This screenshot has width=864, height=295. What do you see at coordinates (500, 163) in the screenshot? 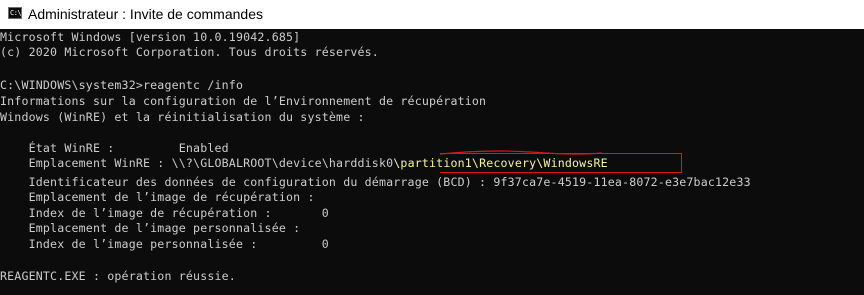
I see `winre-location-highlight: \partition1\Recovery\WindowsRE` at bounding box center [500, 163].